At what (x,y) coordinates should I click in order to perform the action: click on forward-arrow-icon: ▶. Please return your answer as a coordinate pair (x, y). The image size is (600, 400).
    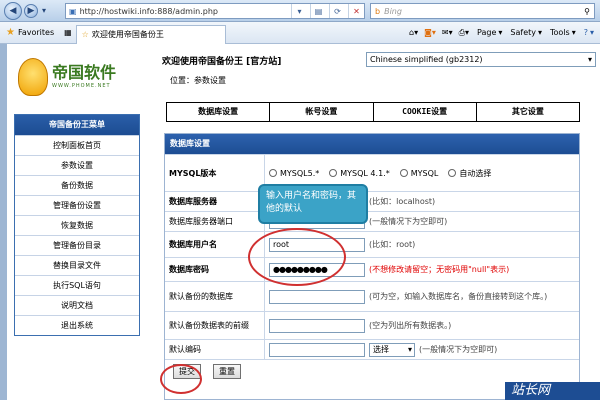
    Looking at the image, I should click on (31, 11).